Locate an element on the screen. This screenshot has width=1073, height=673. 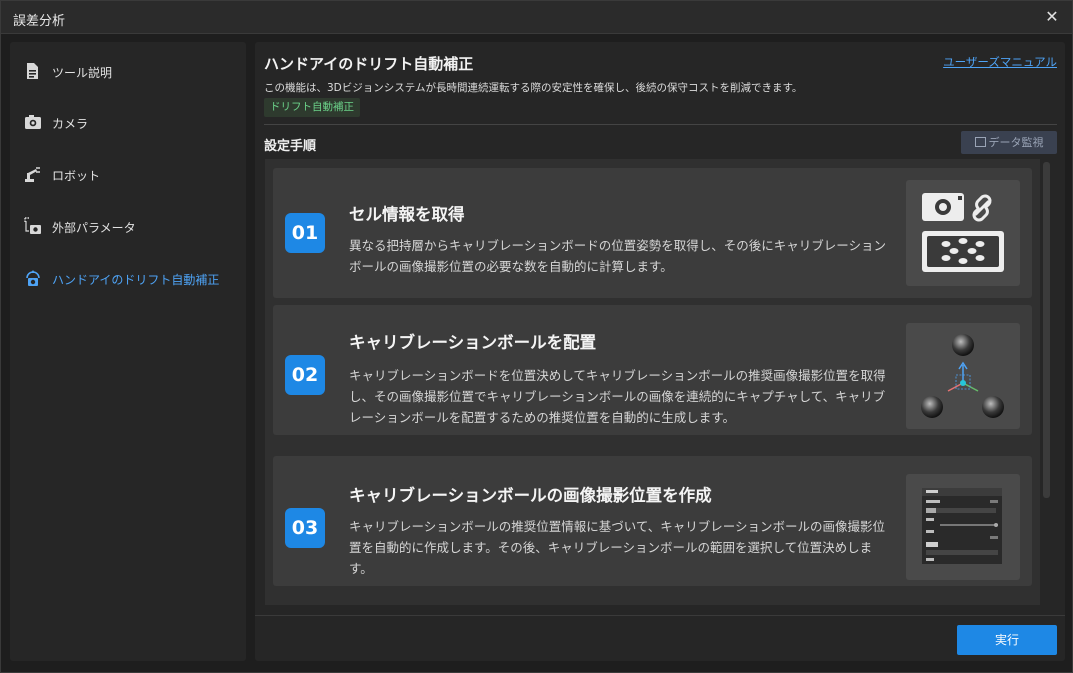
step-number-badge: 03 is located at coordinates (305, 528).